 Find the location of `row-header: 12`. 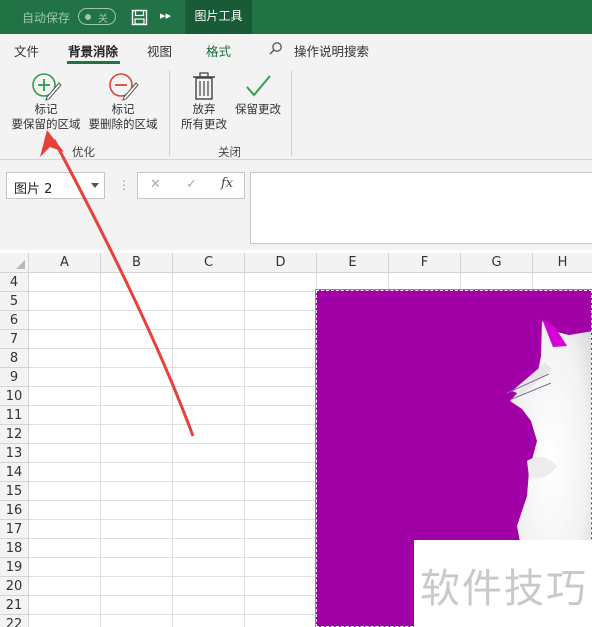

row-header: 12 is located at coordinates (14, 434).